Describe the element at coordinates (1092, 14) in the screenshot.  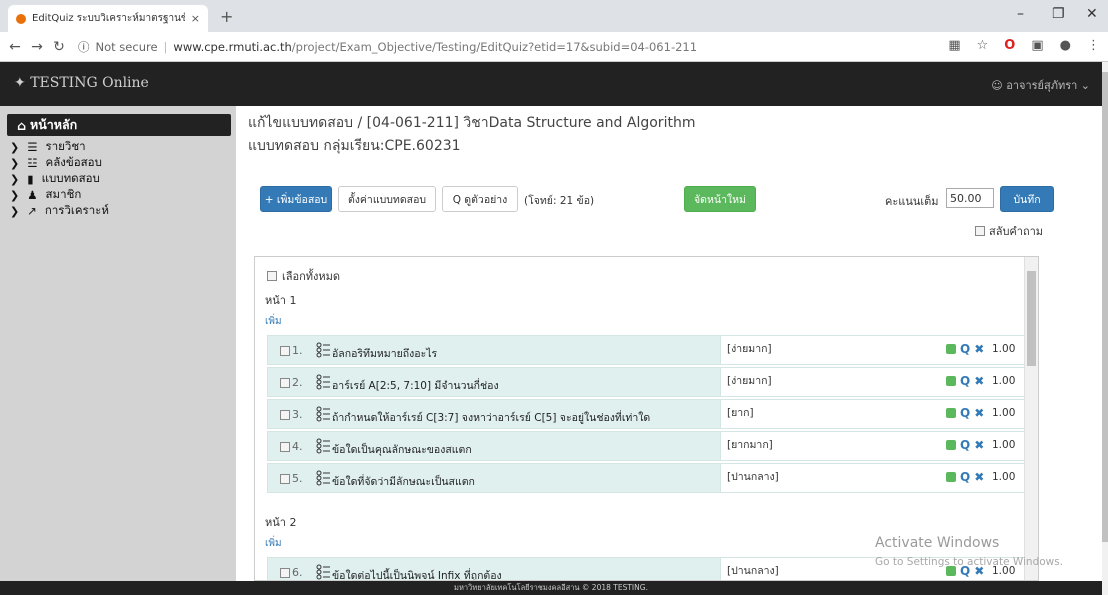
I see `close-window-icon: ✕` at that location.